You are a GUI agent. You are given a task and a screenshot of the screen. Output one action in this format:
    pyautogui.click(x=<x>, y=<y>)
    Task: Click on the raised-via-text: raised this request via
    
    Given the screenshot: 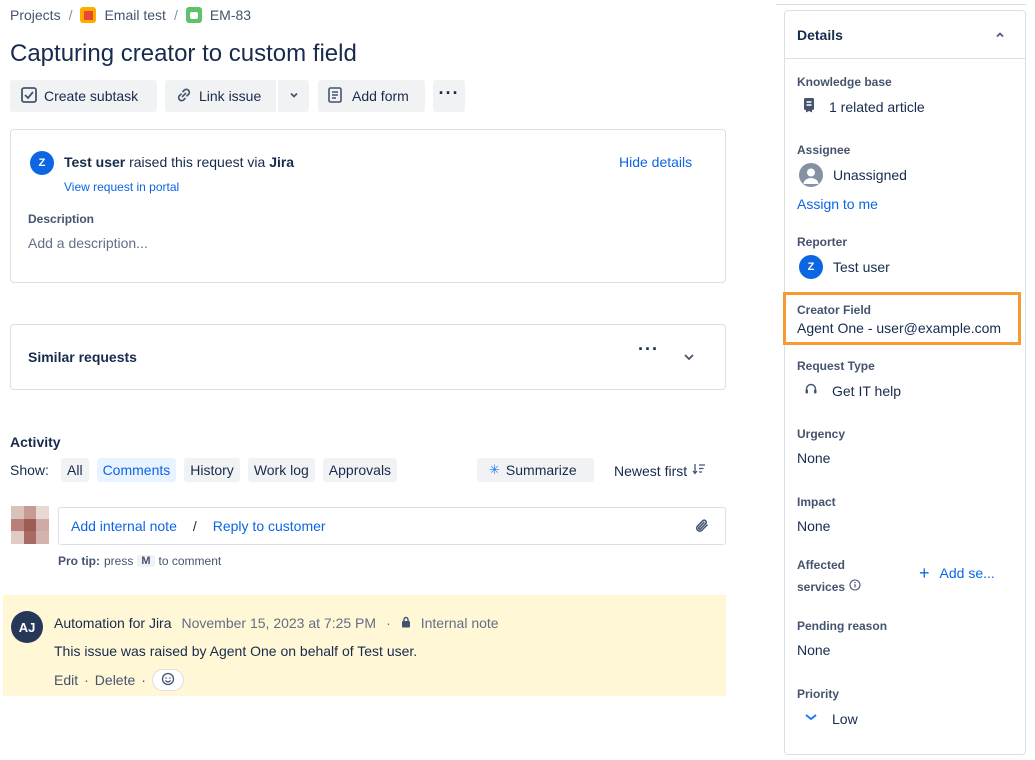 What is the action you would take?
    pyautogui.click(x=197, y=162)
    